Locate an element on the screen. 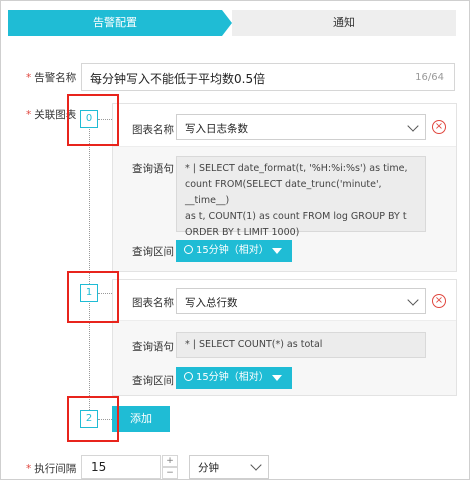 This screenshot has width=470, height=480. alert-name-label: * 告警名称 is located at coordinates (51, 78).